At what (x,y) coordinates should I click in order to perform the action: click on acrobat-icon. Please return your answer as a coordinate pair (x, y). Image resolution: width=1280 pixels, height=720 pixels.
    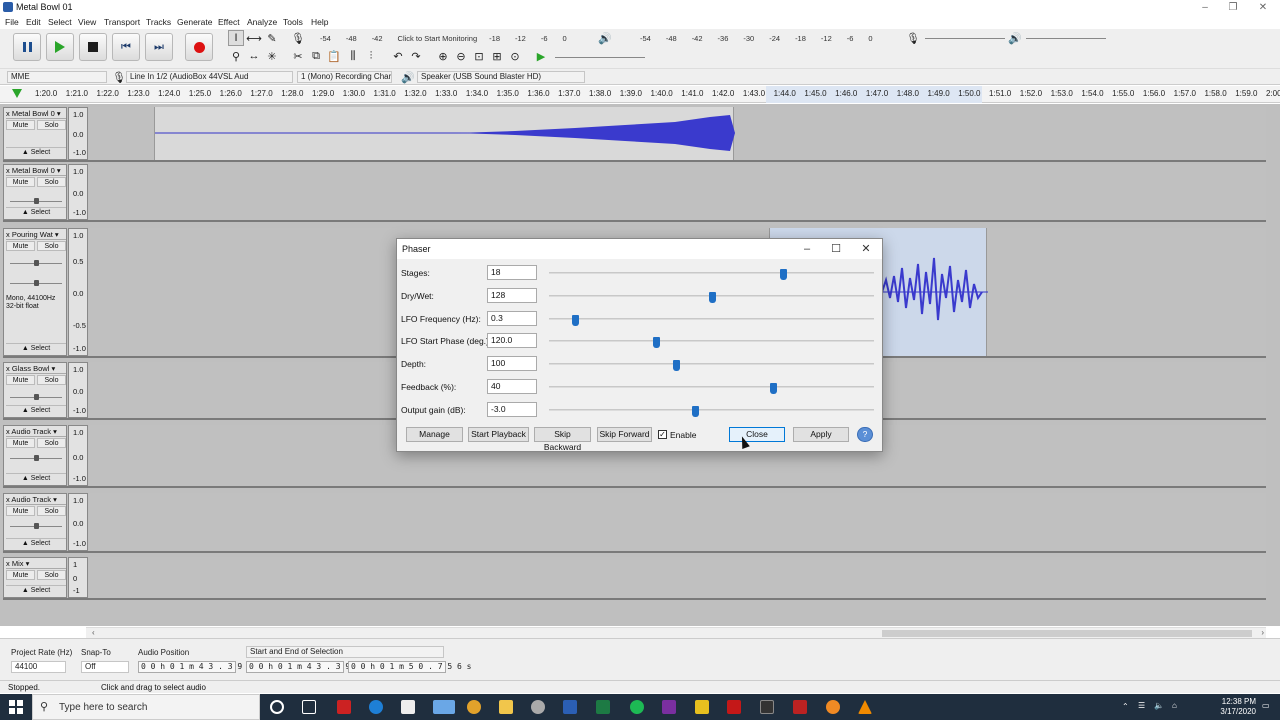
    Looking at the image, I should click on (734, 707).